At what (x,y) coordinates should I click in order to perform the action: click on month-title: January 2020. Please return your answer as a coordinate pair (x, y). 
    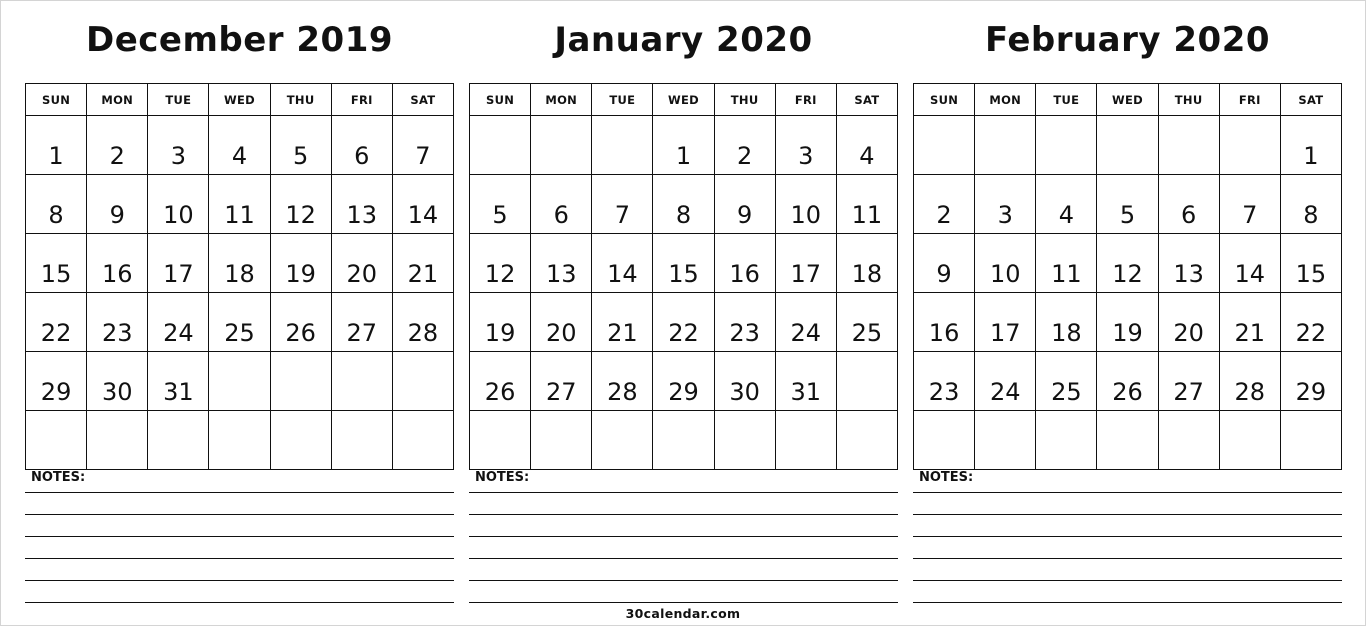
    Looking at the image, I should click on (683, 40).